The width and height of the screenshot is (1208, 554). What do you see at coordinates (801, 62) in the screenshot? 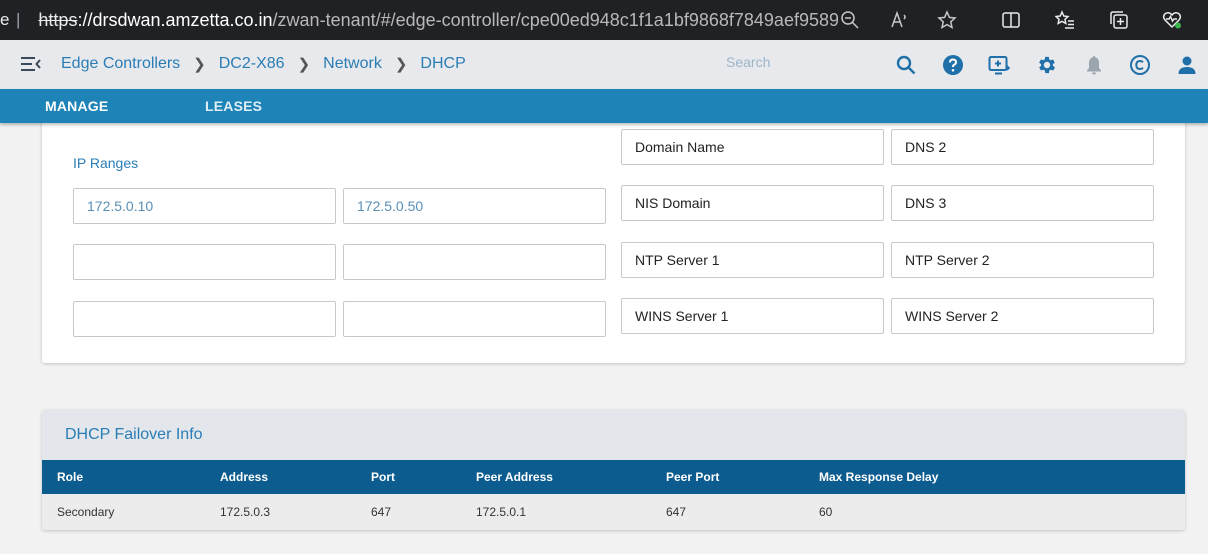
I see `search-input` at bounding box center [801, 62].